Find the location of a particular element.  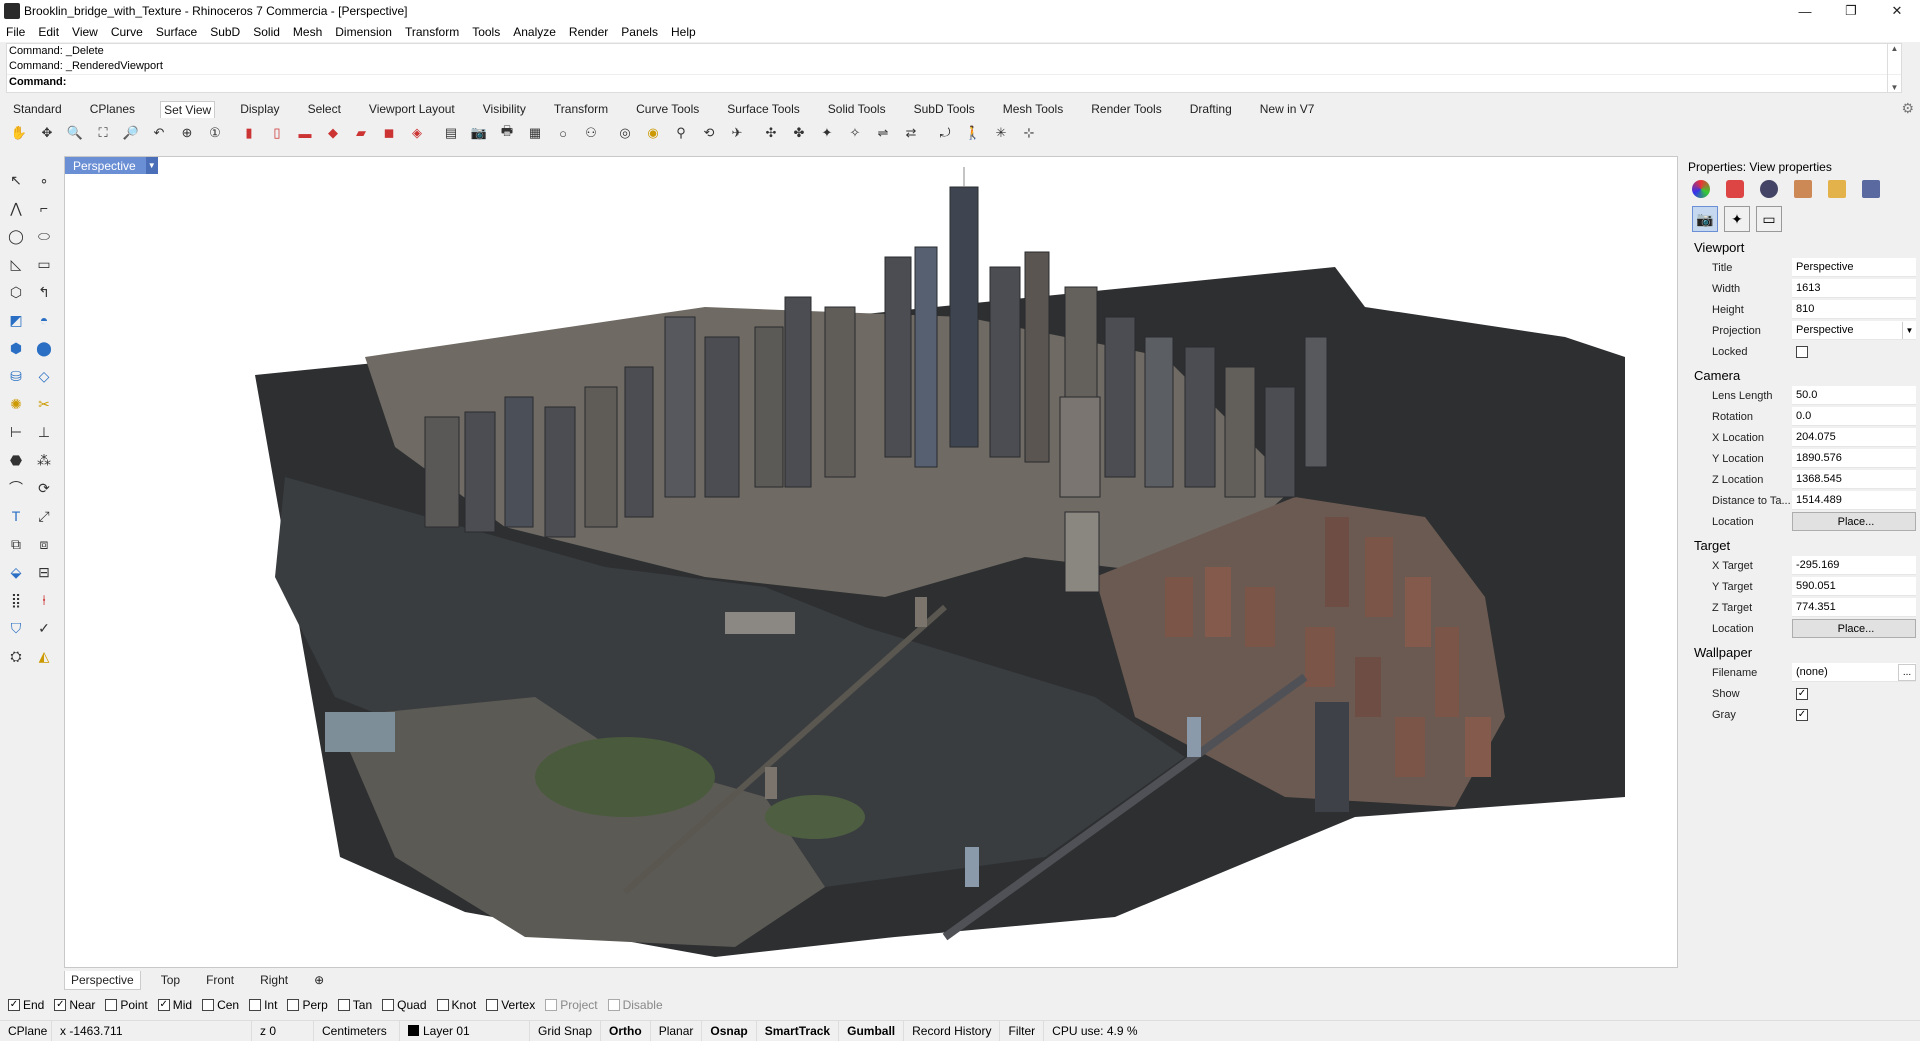

scroll-down-icon: ▼ is located at coordinates (1895, 87).